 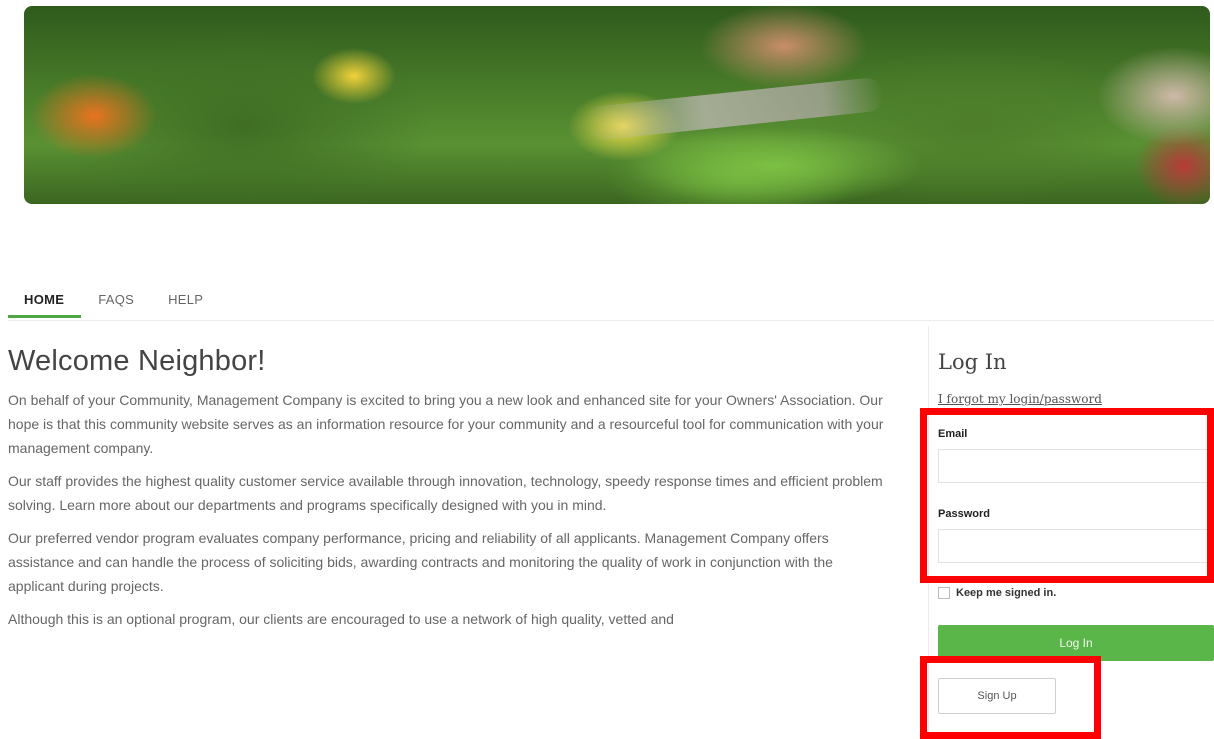 What do you see at coordinates (1006, 593) in the screenshot?
I see `keep-signed-in-label: Keep me signed in.` at bounding box center [1006, 593].